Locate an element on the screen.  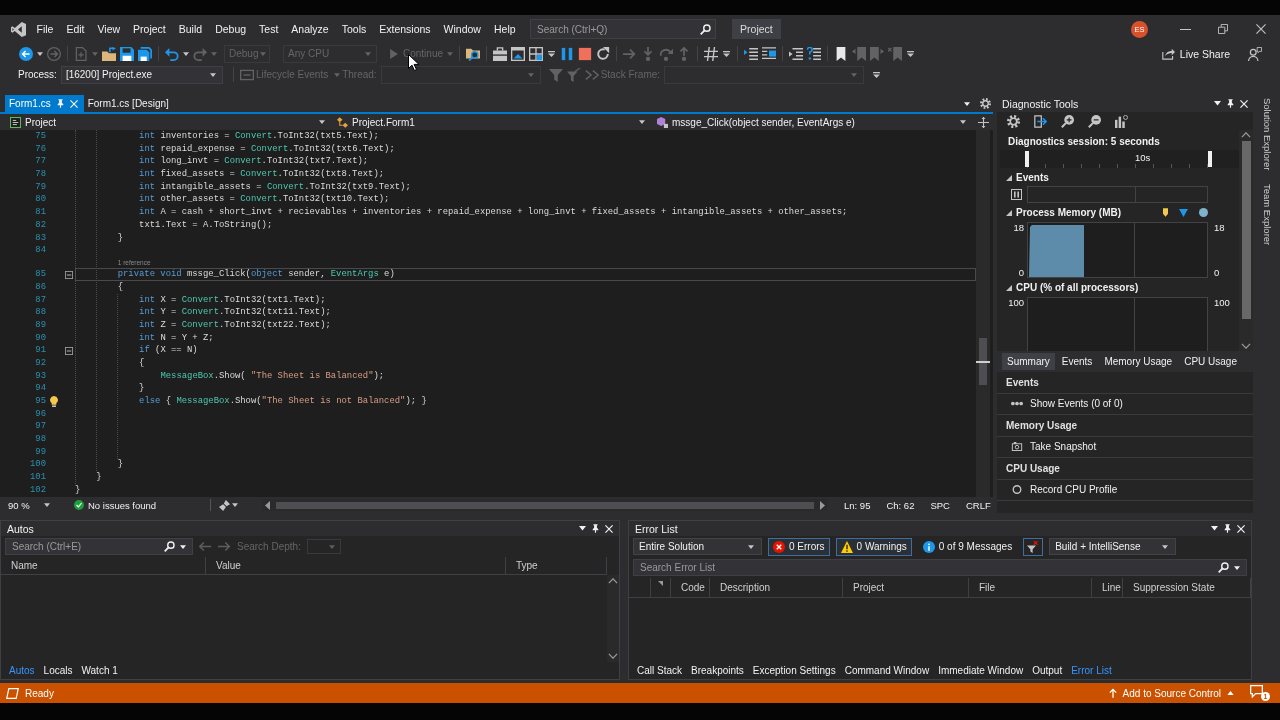
collapse-icon is located at coordinates (69, 350).